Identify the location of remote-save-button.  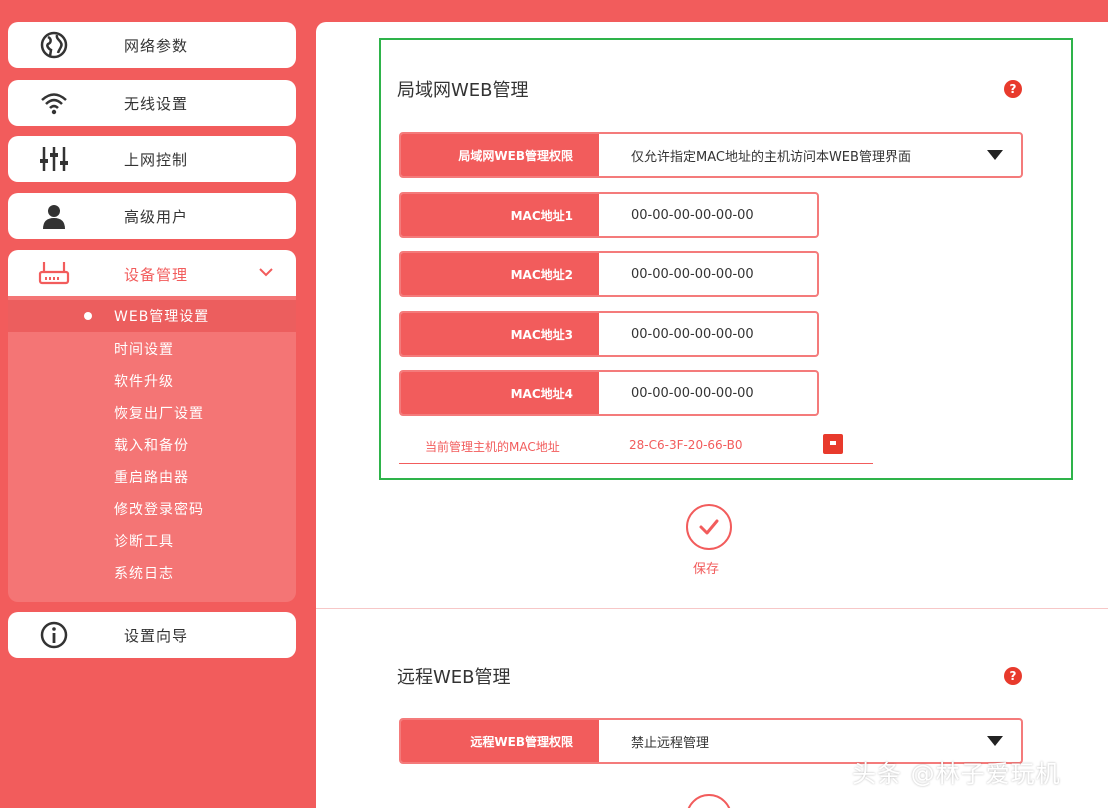
(709, 801).